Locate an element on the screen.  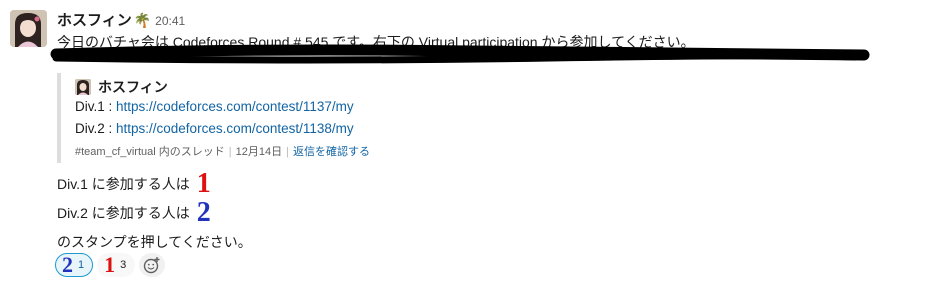
reactions-bar: 2 1 1 3 is located at coordinates (110, 264).